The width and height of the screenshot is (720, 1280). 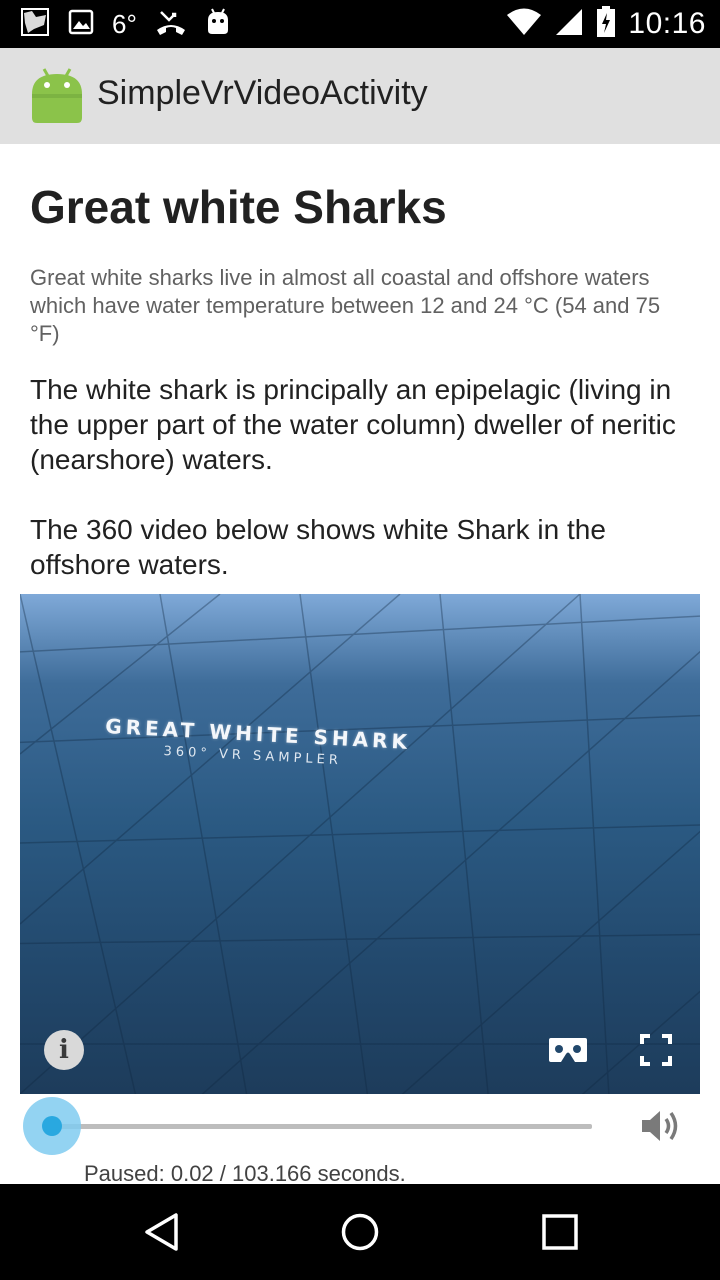 I want to click on volume-icon, so click(x=662, y=1128).